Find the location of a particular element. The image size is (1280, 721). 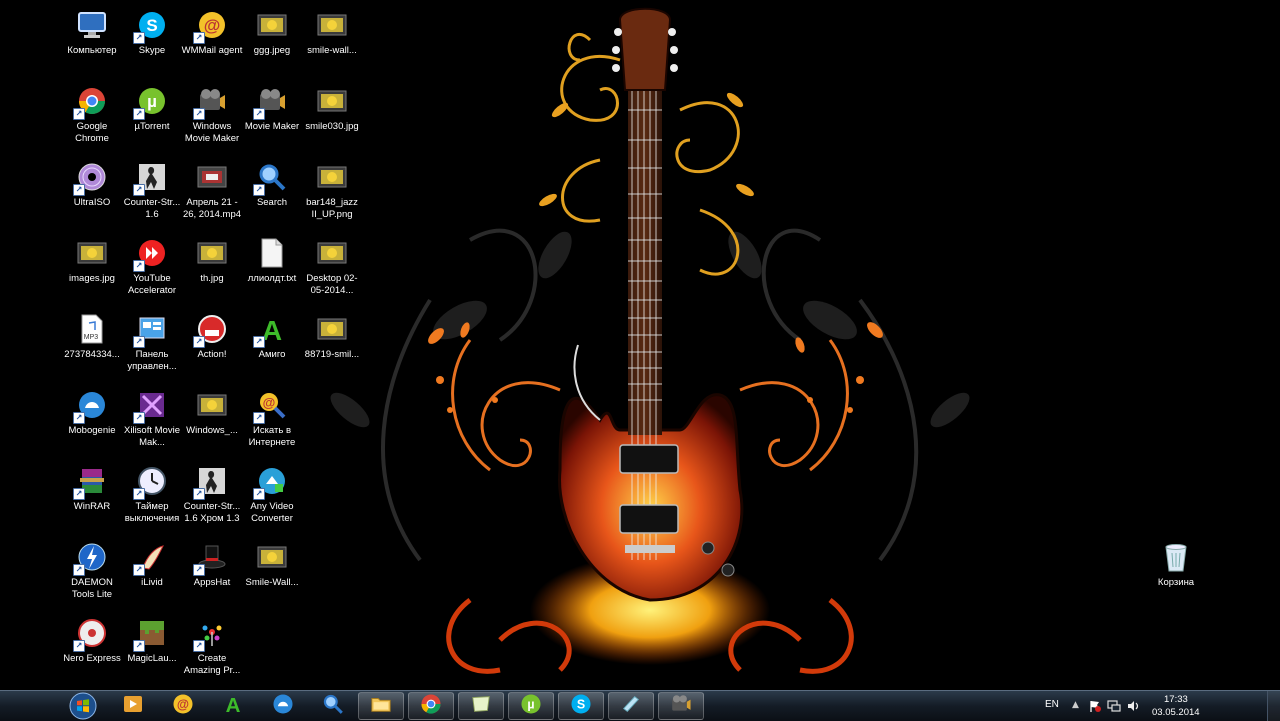

desktop-icon-22: ↗ Action! is located at coordinates (212, 334).